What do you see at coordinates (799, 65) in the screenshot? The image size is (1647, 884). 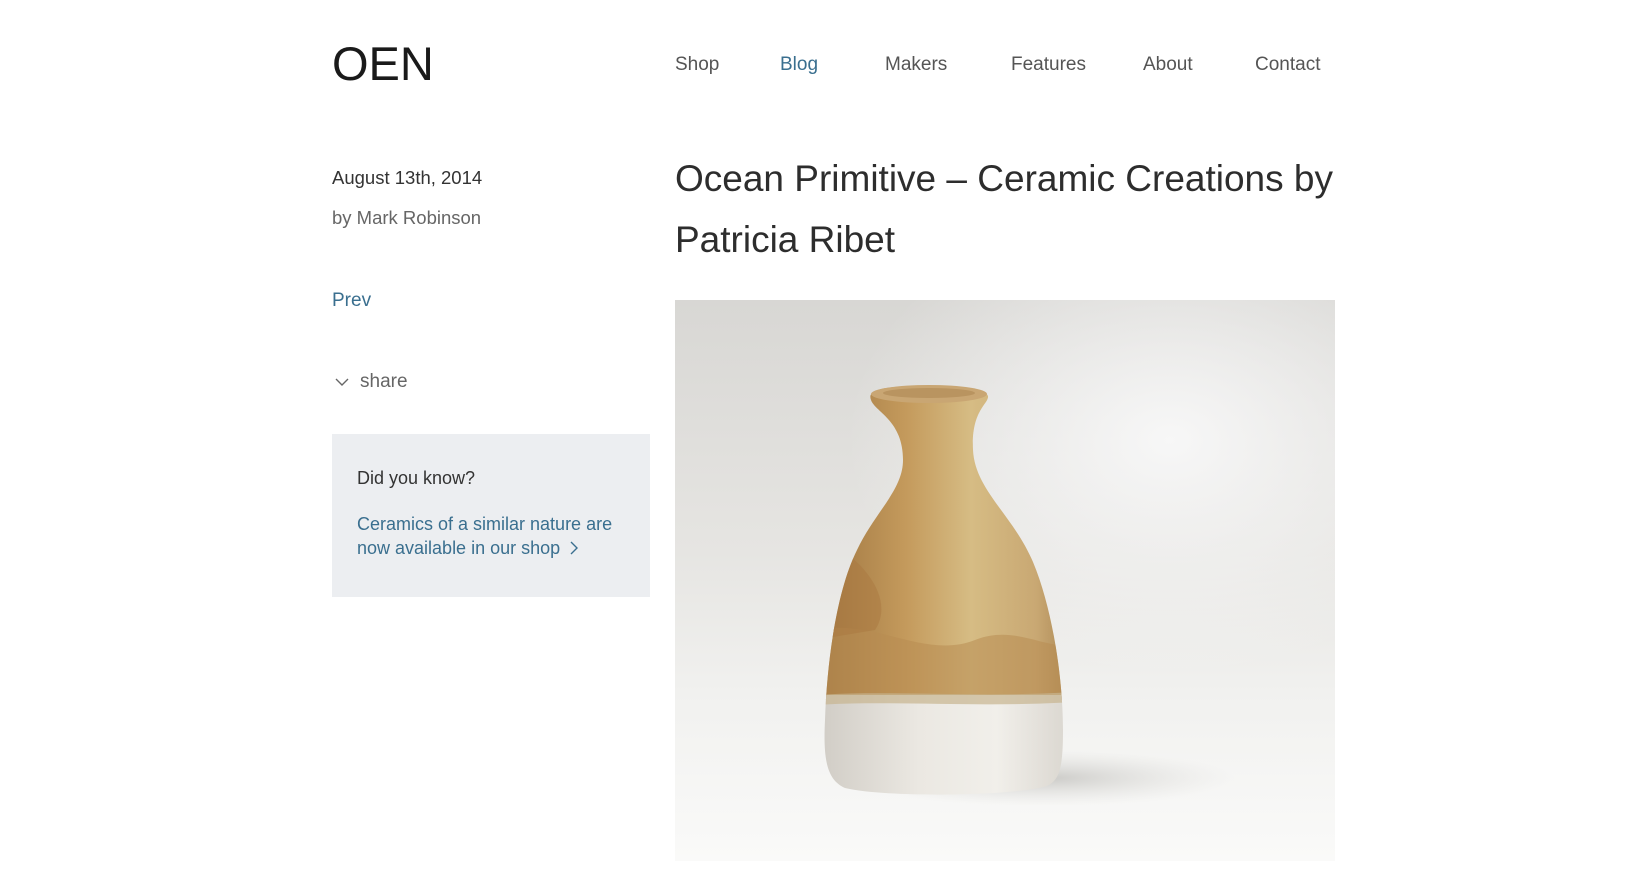 I see `nav-item-blog: Blog` at bounding box center [799, 65].